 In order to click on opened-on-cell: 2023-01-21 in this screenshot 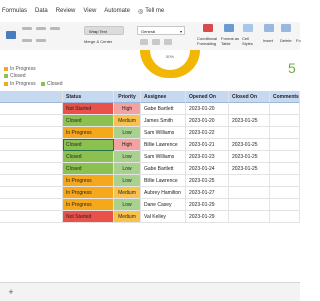, I will do `click(207, 145)`.